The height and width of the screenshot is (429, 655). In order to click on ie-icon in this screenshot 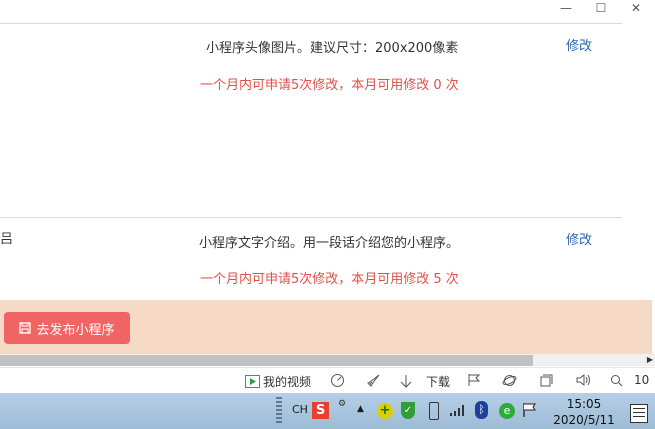, I will do `click(509, 380)`.